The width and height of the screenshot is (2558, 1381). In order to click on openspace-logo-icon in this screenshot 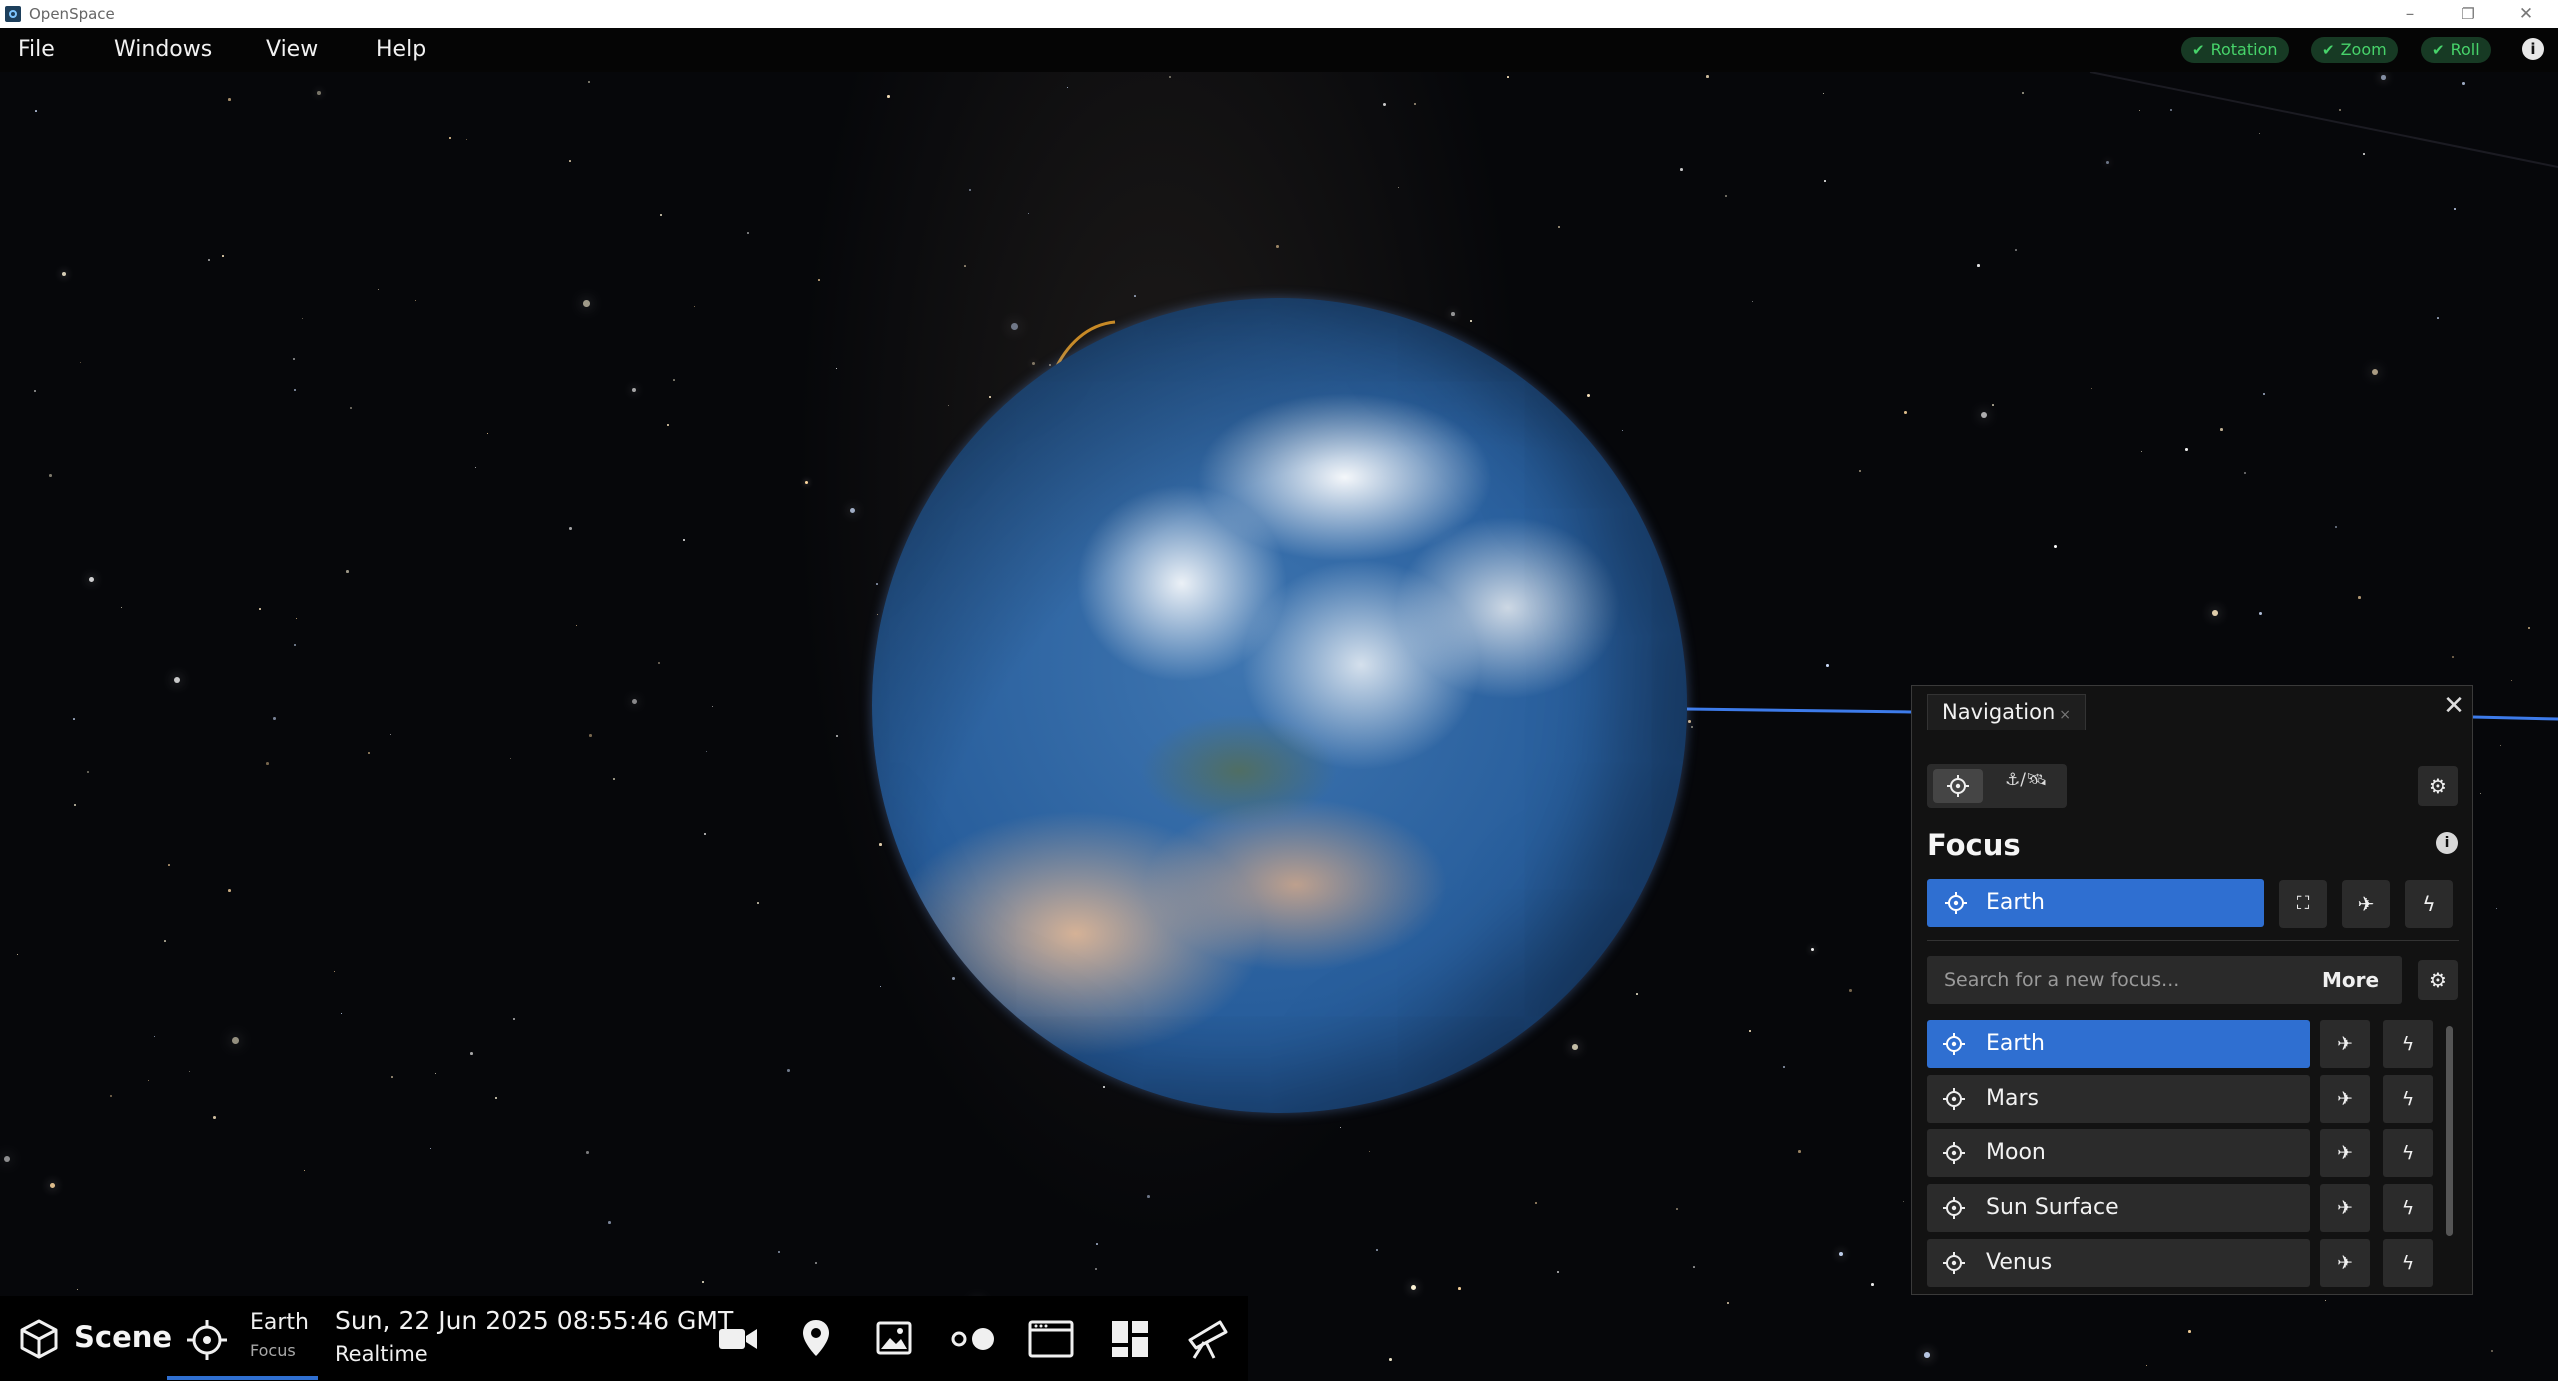, I will do `click(13, 14)`.